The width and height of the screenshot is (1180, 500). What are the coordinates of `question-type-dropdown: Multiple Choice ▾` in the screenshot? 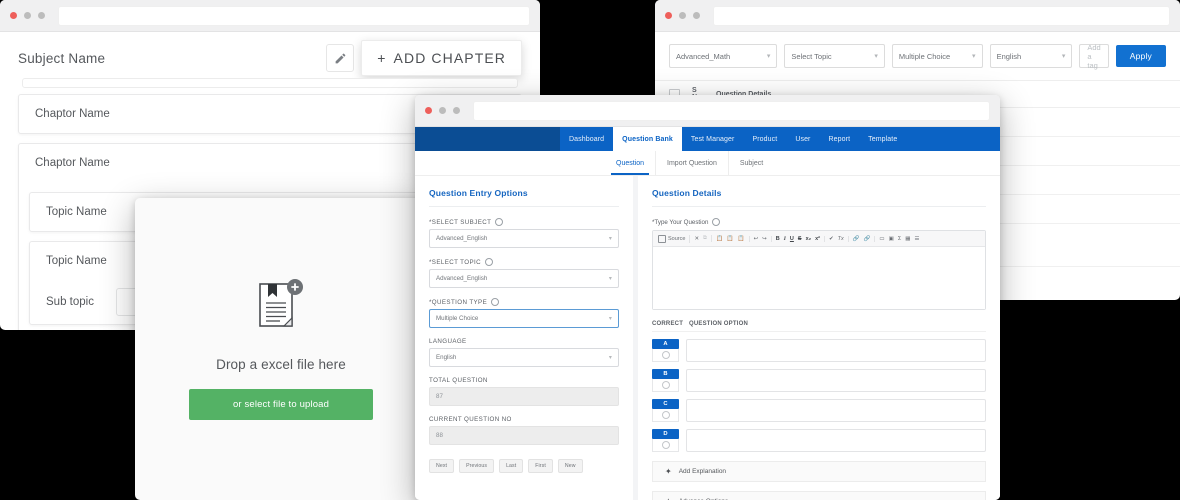 It's located at (524, 318).